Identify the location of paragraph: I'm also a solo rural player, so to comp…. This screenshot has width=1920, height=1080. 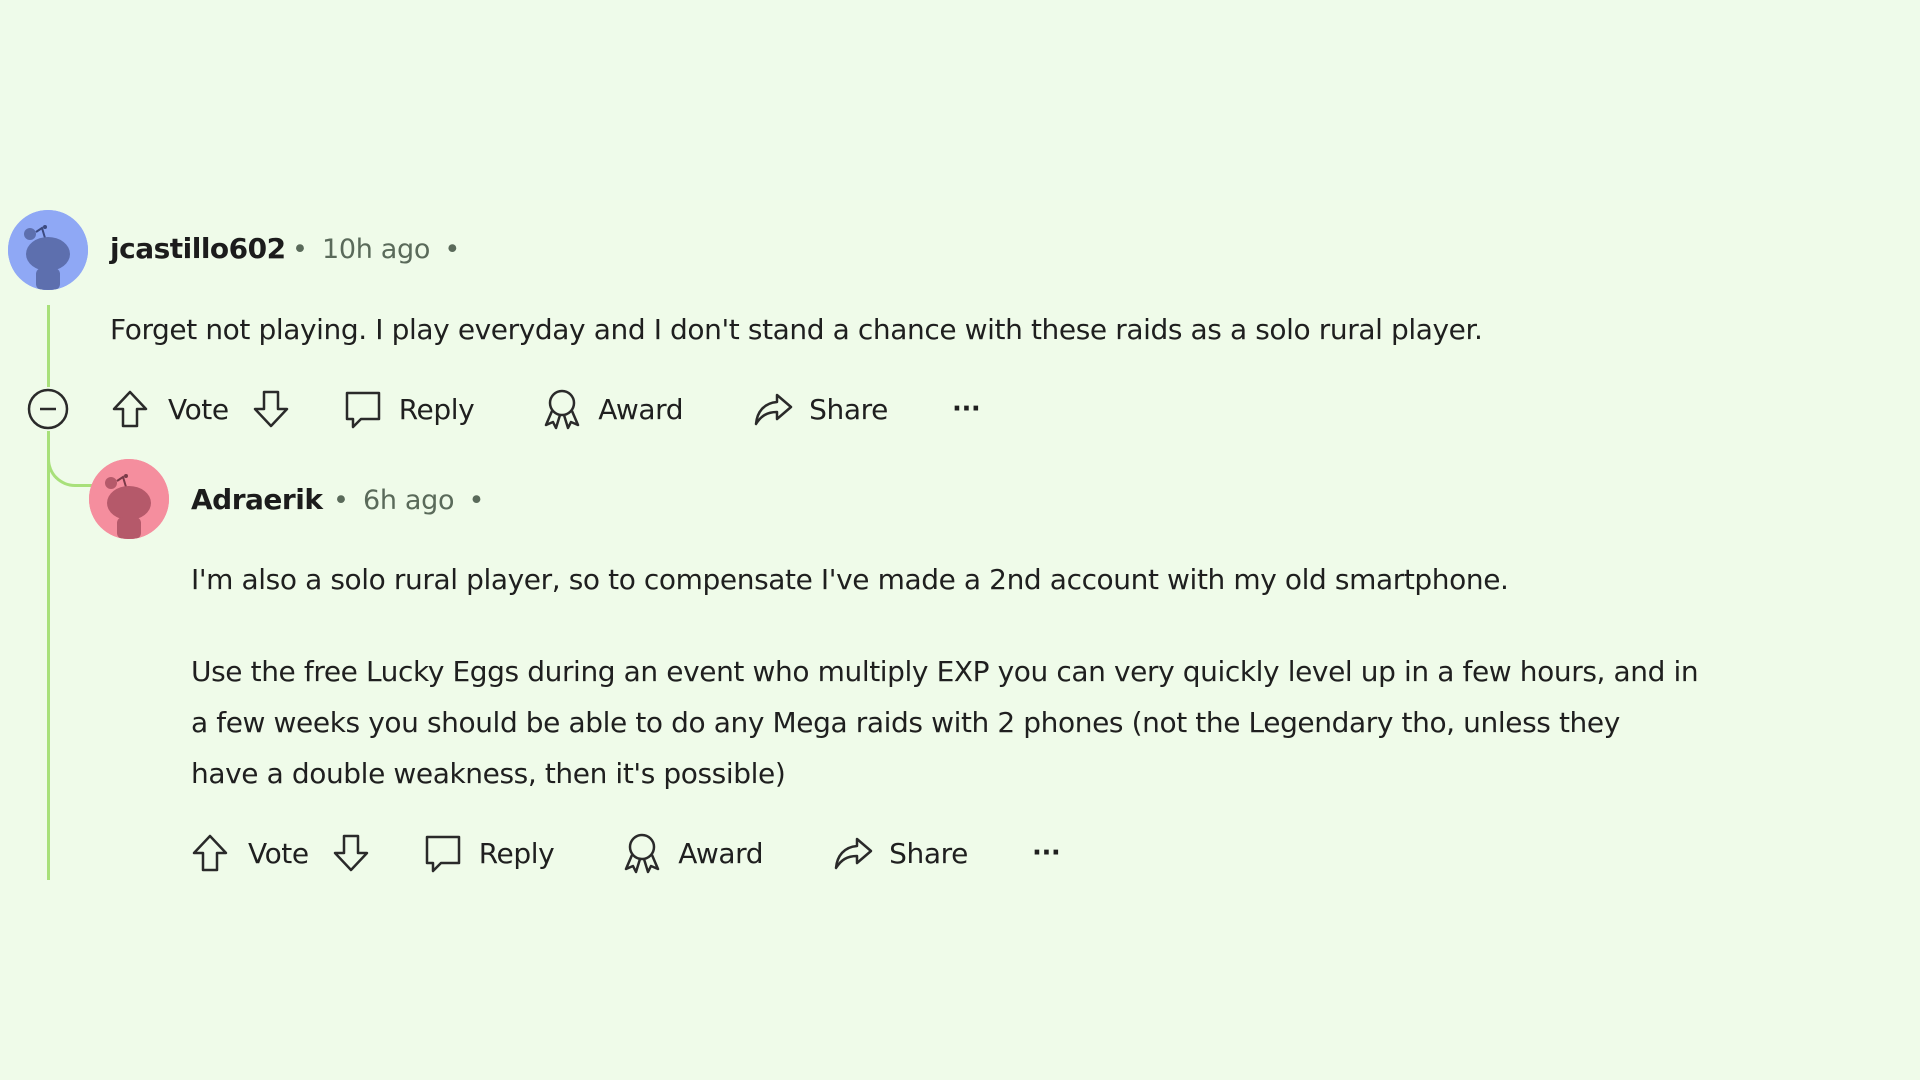
(850, 579).